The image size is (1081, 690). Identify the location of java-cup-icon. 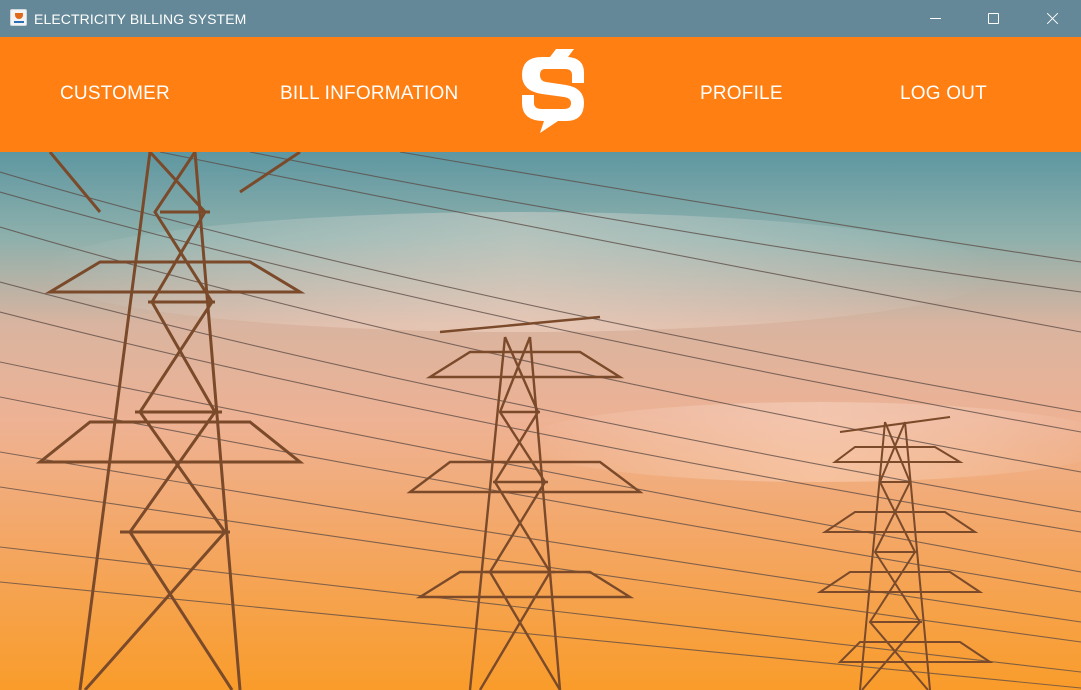
(18, 17).